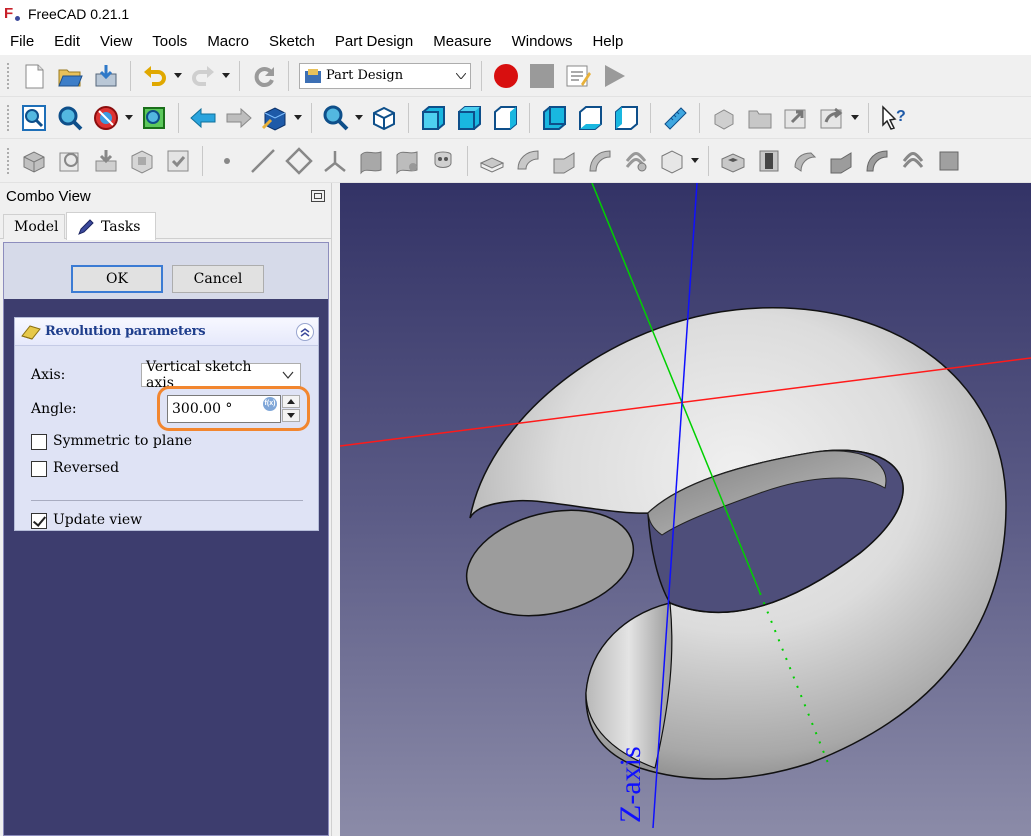  Describe the element at coordinates (893, 118) in the screenshot. I see `whats-this-icon: ?` at that location.